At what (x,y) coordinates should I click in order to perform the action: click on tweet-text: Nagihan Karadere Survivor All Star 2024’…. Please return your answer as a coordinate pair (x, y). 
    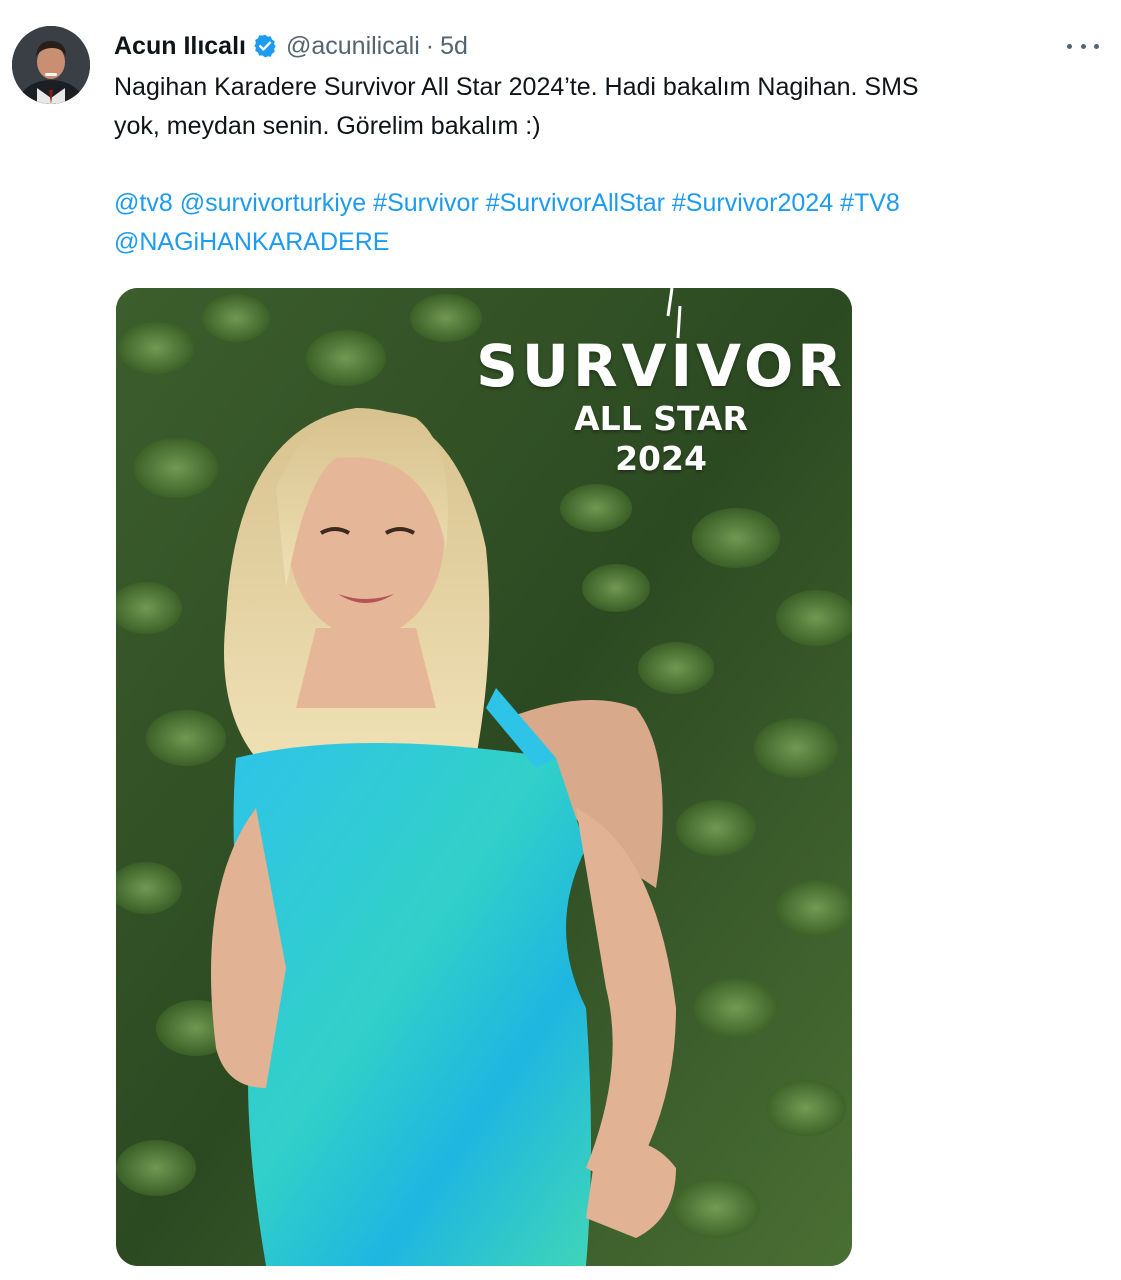
    Looking at the image, I should click on (599, 107).